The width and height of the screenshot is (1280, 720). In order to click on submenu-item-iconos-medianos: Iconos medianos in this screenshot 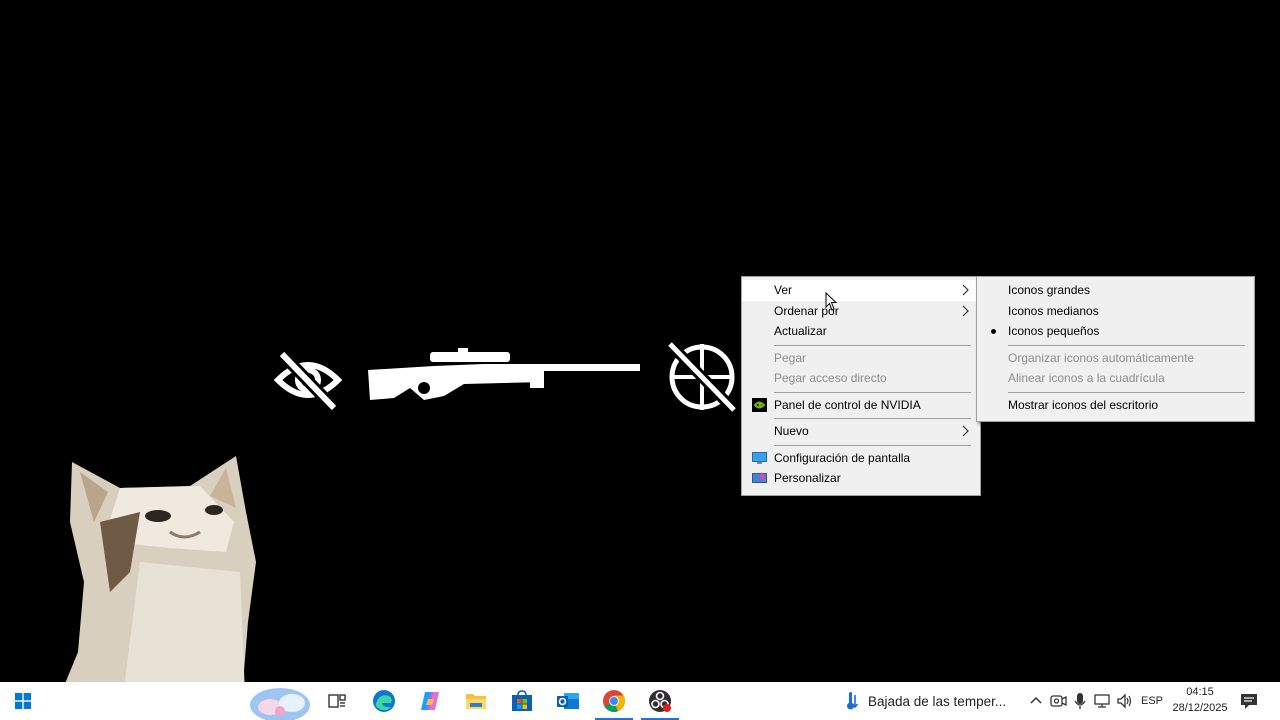, I will do `click(1115, 311)`.